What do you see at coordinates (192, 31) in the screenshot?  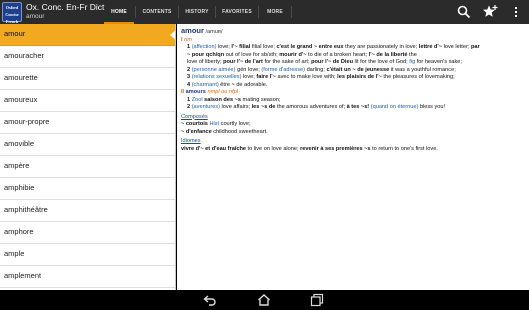 I see `headword: amour` at bounding box center [192, 31].